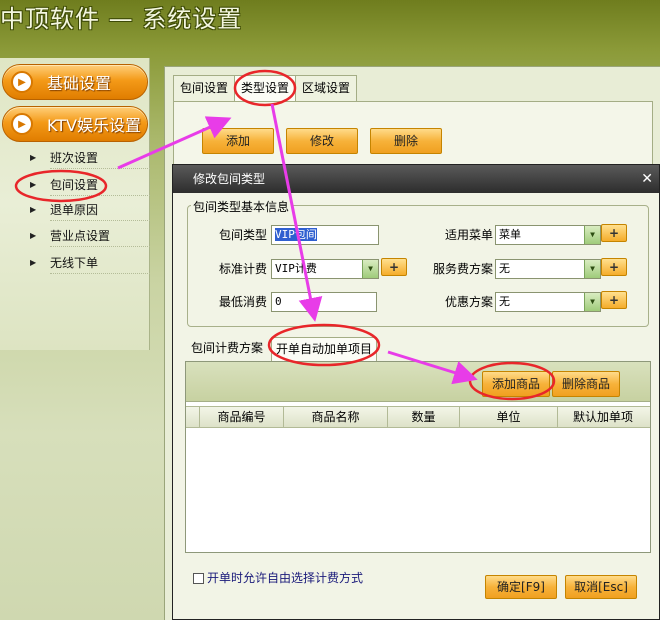 The width and height of the screenshot is (660, 620). Describe the element at coordinates (326, 88) in the screenshot. I see `tab-area-settings: 区域设置` at that location.